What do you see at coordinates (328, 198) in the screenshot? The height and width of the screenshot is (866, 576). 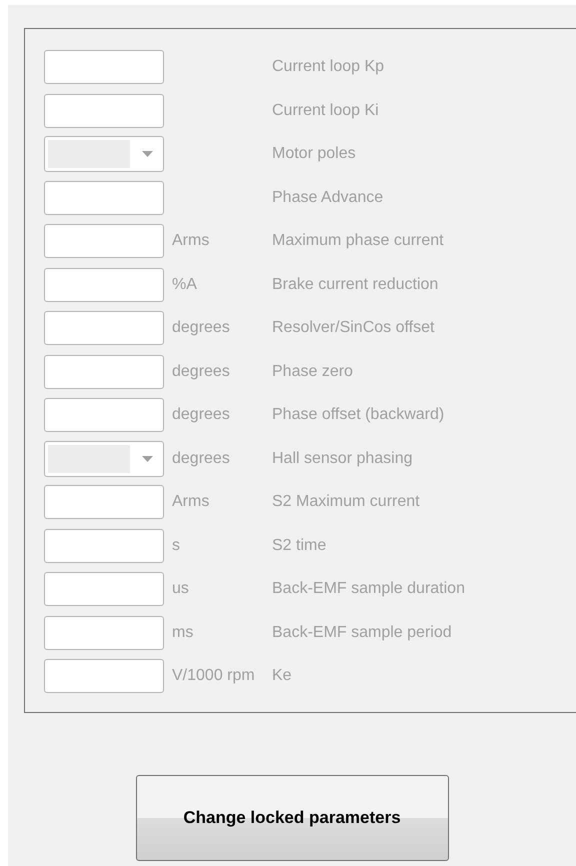 I see `field-label: Phase Advance` at bounding box center [328, 198].